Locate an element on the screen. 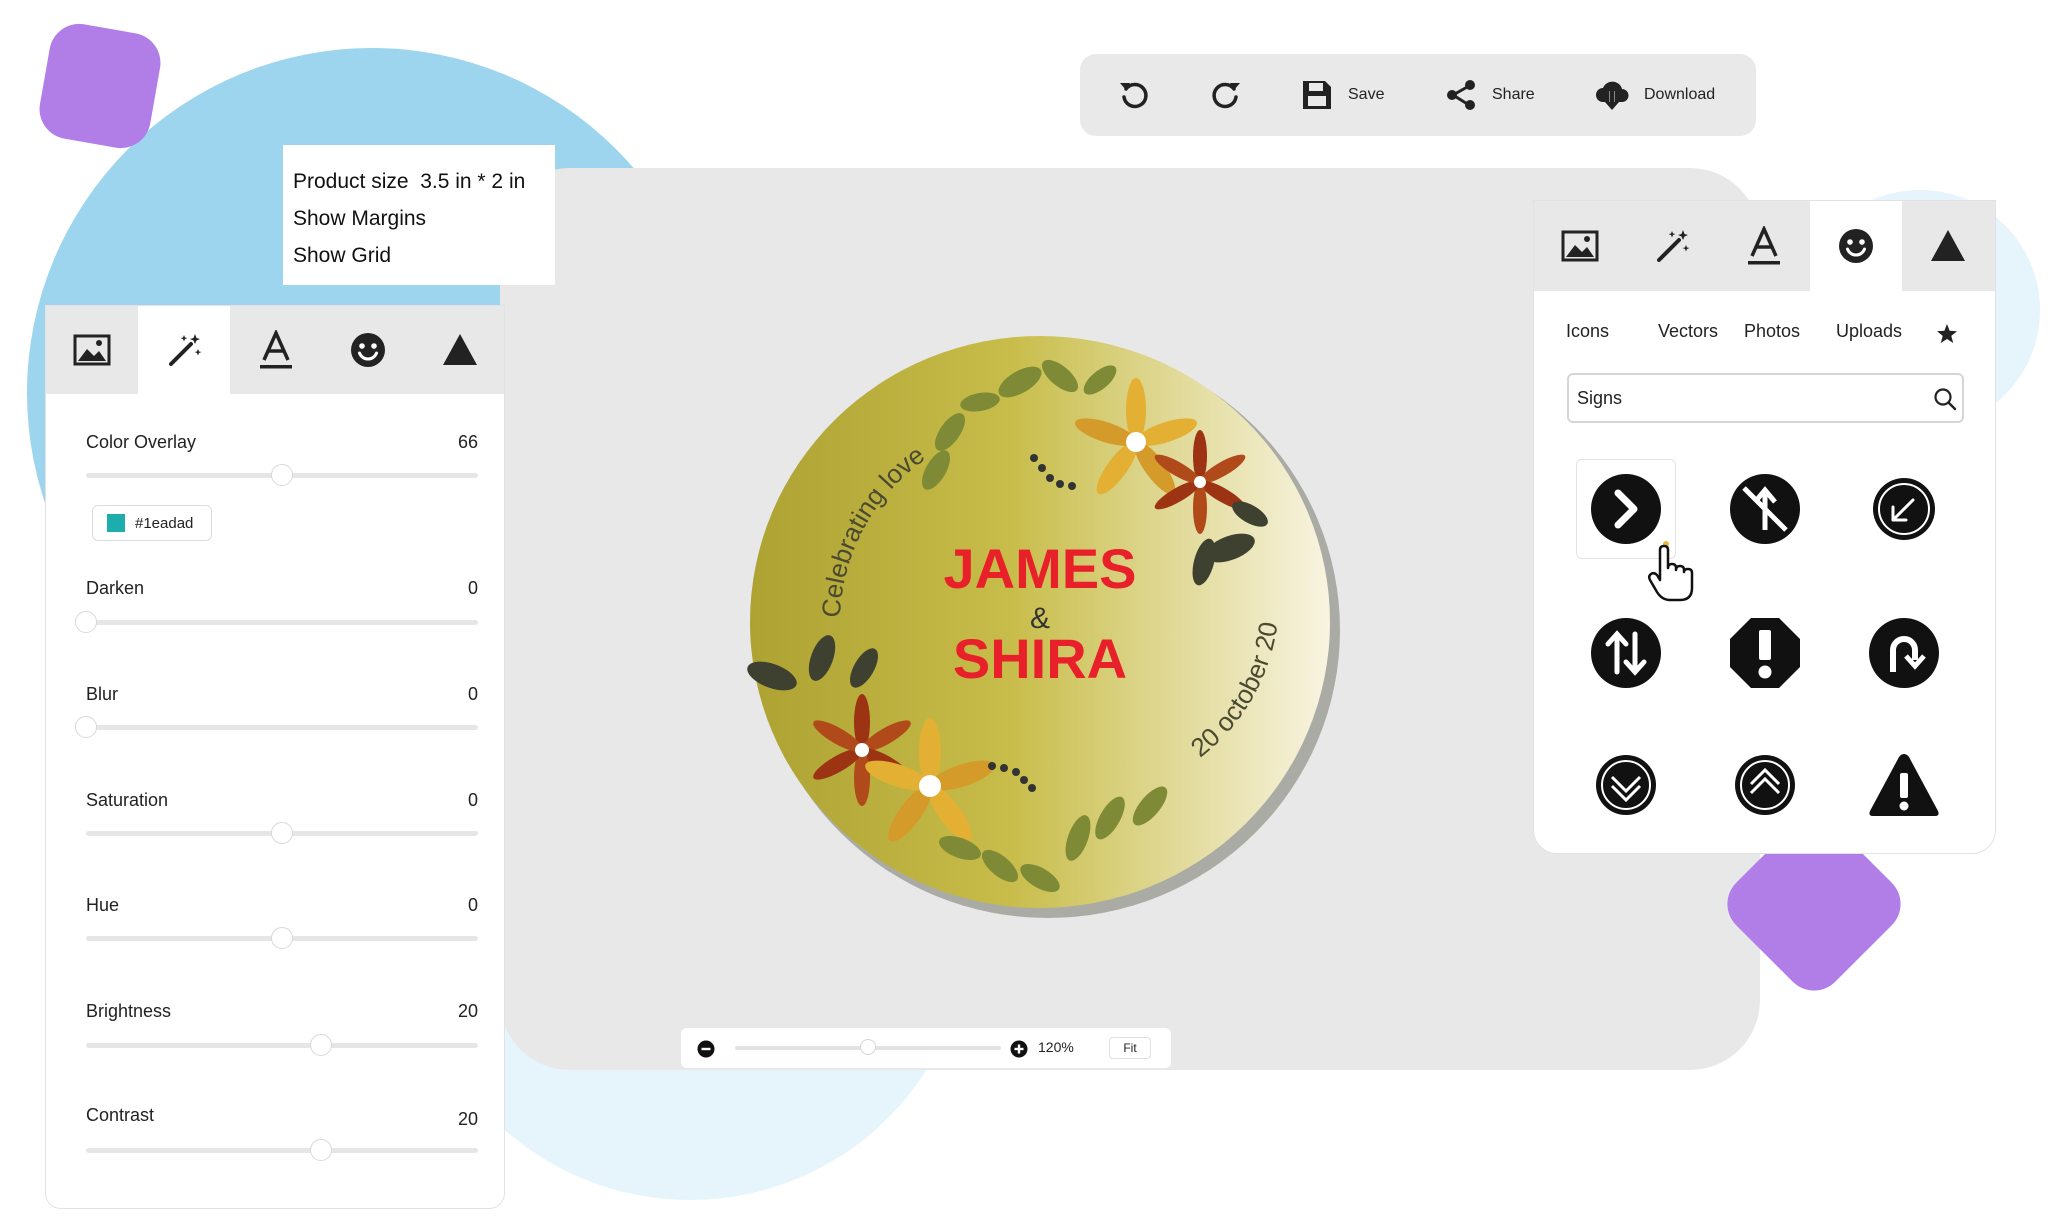 The height and width of the screenshot is (1224, 2048). saturation-slider is located at coordinates (282, 833).